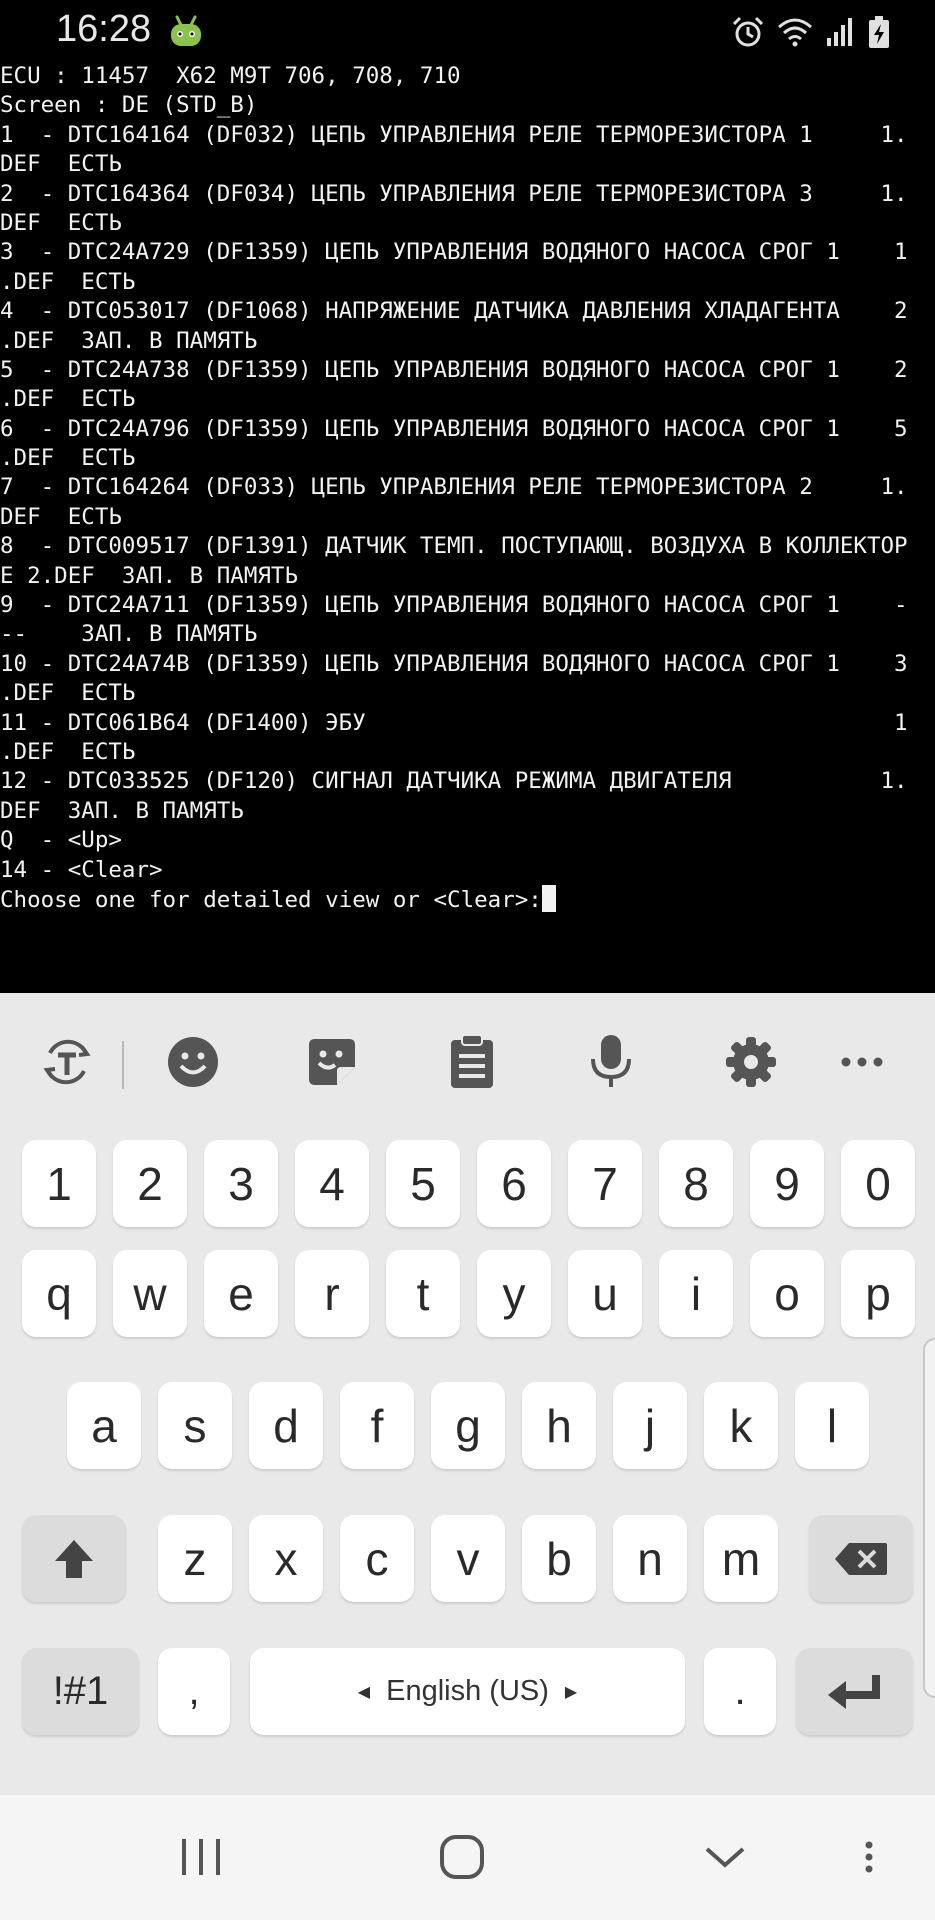 This screenshot has height=1920, width=935. Describe the element at coordinates (559, 1425) in the screenshot. I see `key-h: h` at that location.